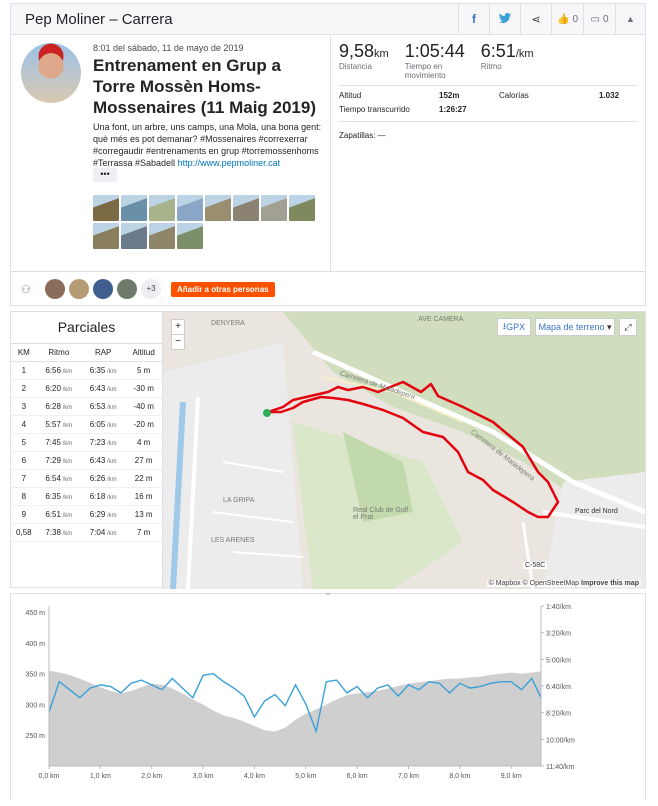 The width and height of the screenshot is (658, 806). Describe the element at coordinates (24, 460) in the screenshot. I see `table-cell: 6` at that location.